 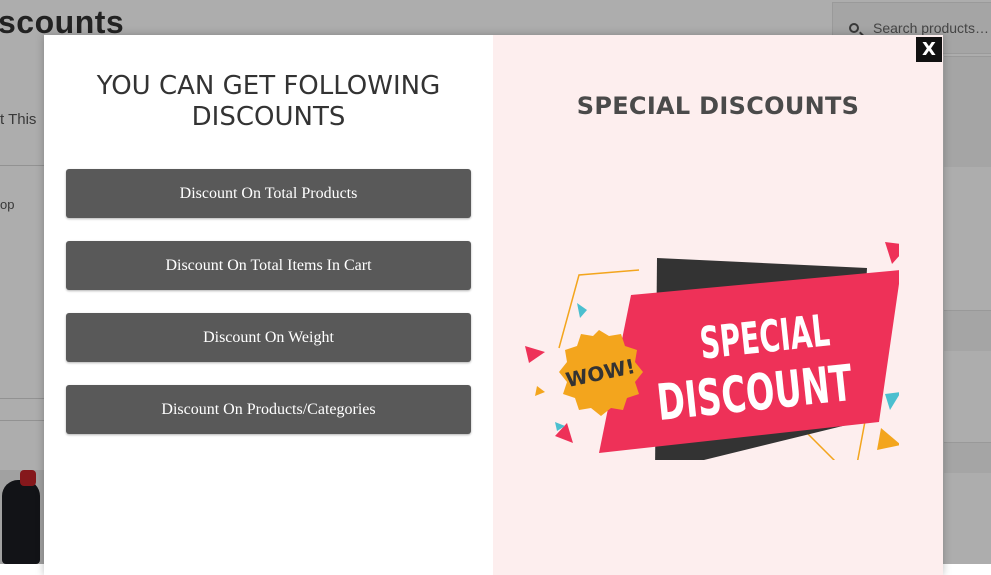 I want to click on discount-total-items-button: Discount On Total Items In Cart, so click(x=268, y=265).